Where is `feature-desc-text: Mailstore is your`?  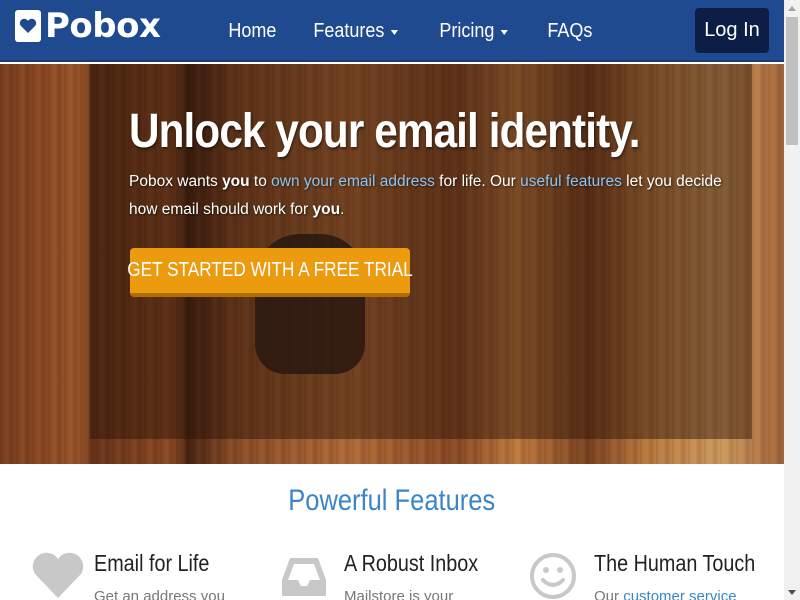 feature-desc-text: Mailstore is your is located at coordinates (399, 594).